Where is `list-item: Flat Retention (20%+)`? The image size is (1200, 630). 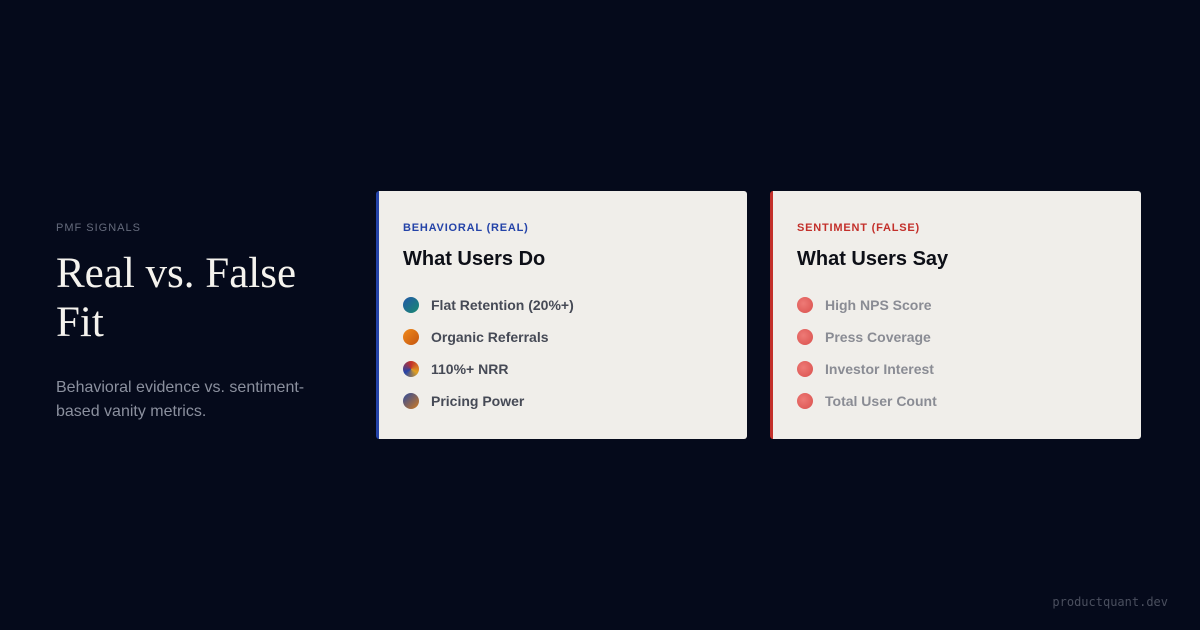
list-item: Flat Retention (20%+) is located at coordinates (563, 305).